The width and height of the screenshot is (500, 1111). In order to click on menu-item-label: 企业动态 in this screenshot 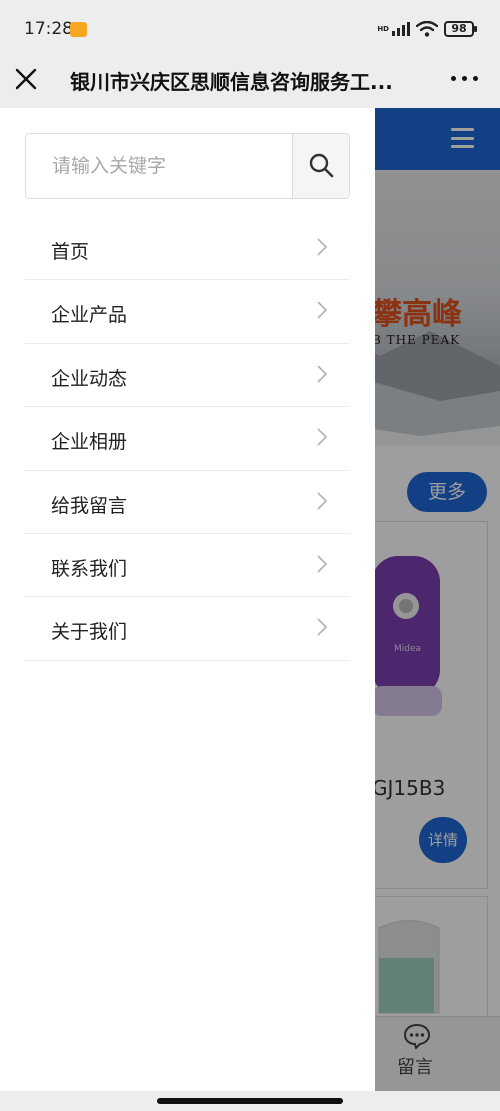, I will do `click(89, 378)`.